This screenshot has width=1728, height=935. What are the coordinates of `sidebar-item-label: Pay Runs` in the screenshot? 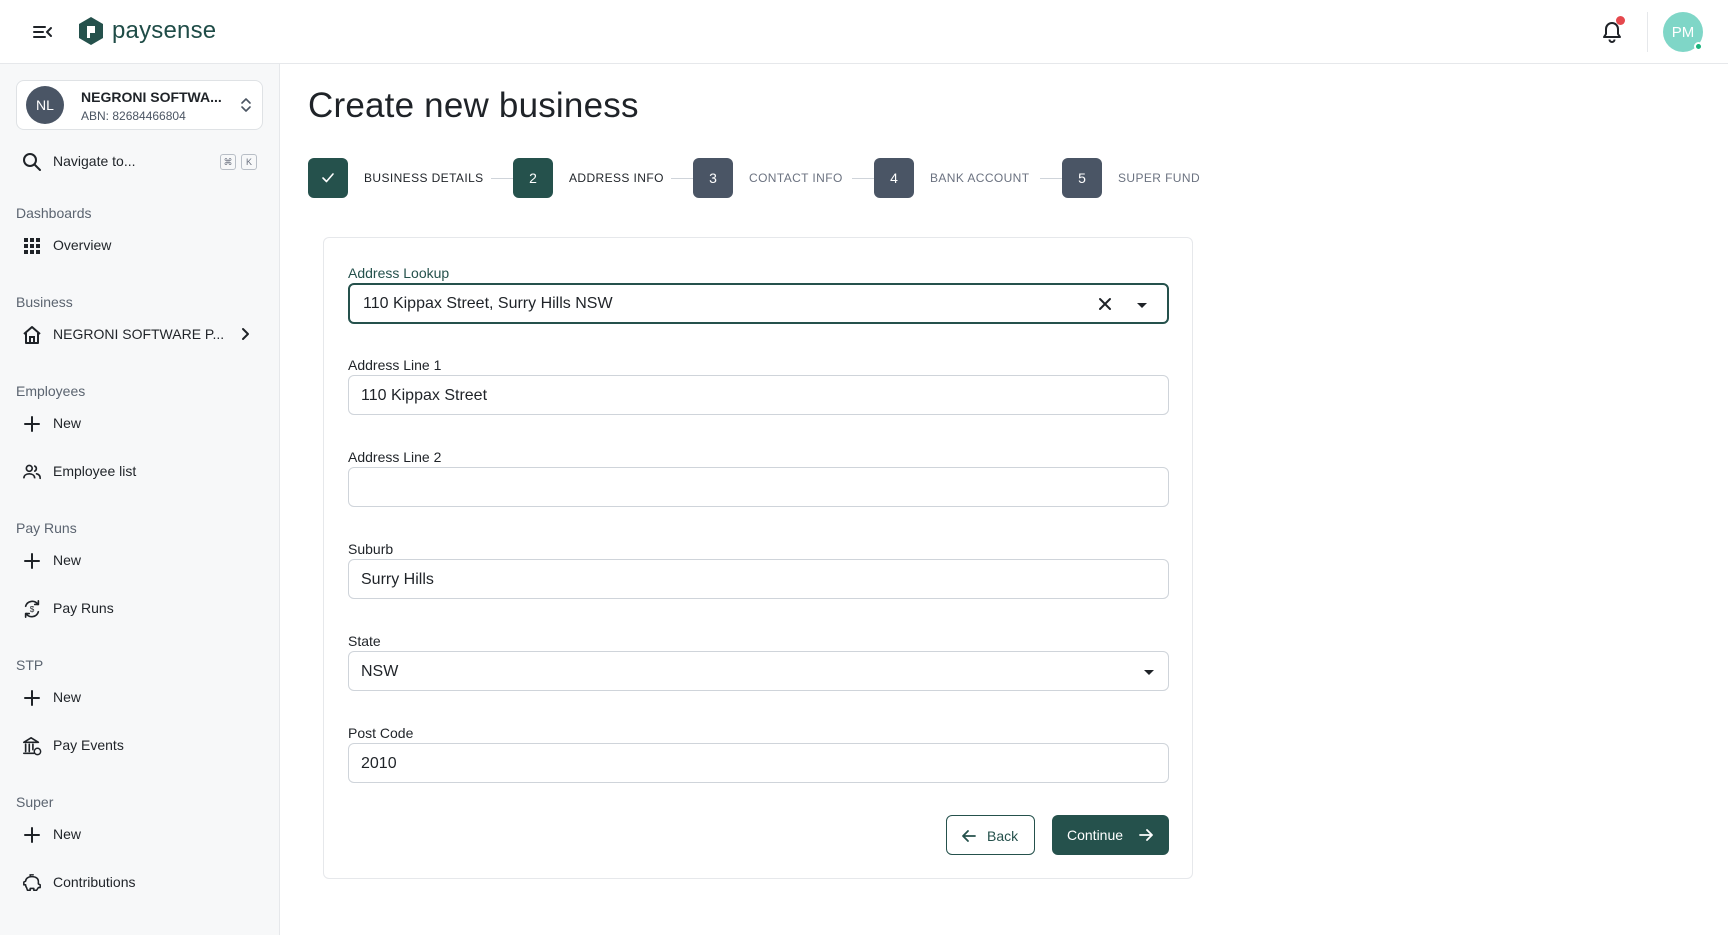 It's located at (83, 608).